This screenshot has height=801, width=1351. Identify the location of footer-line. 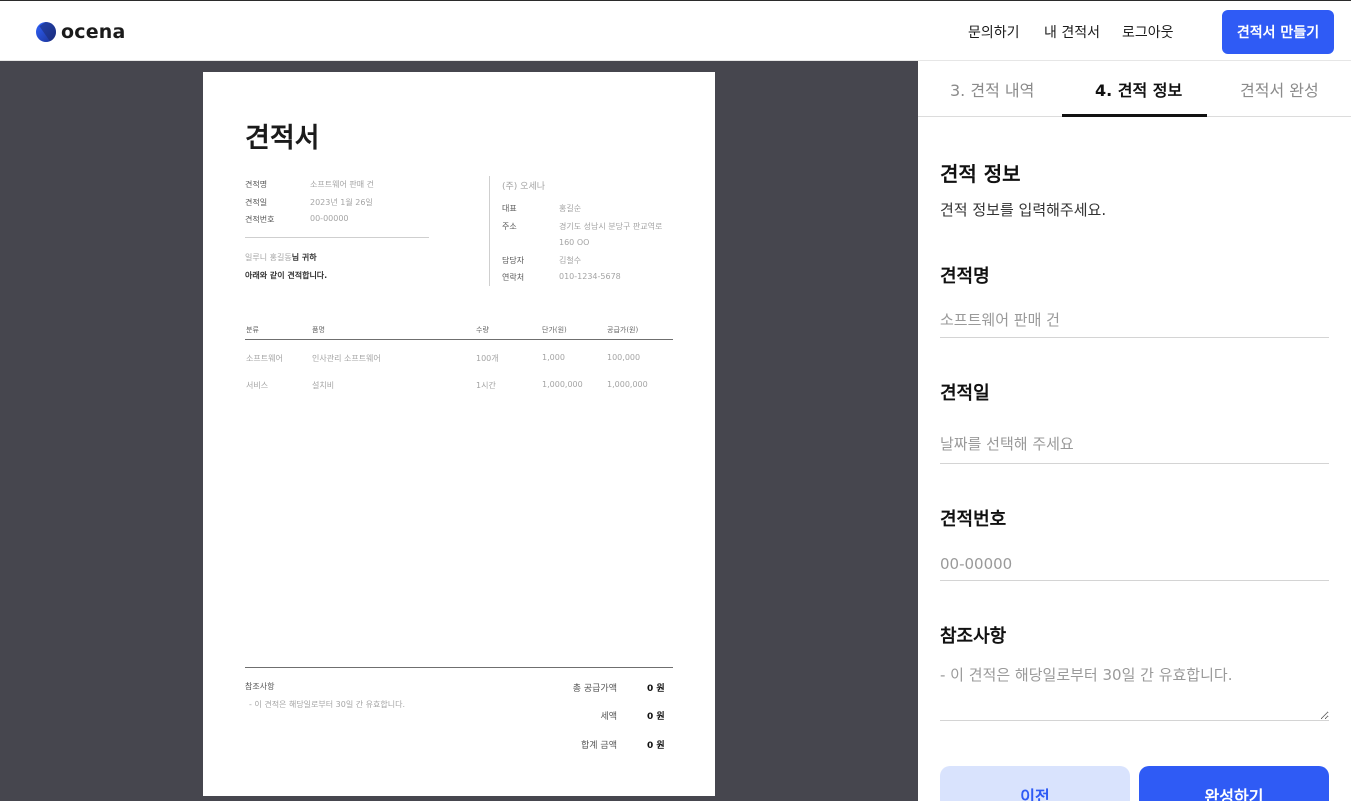
(459, 667).